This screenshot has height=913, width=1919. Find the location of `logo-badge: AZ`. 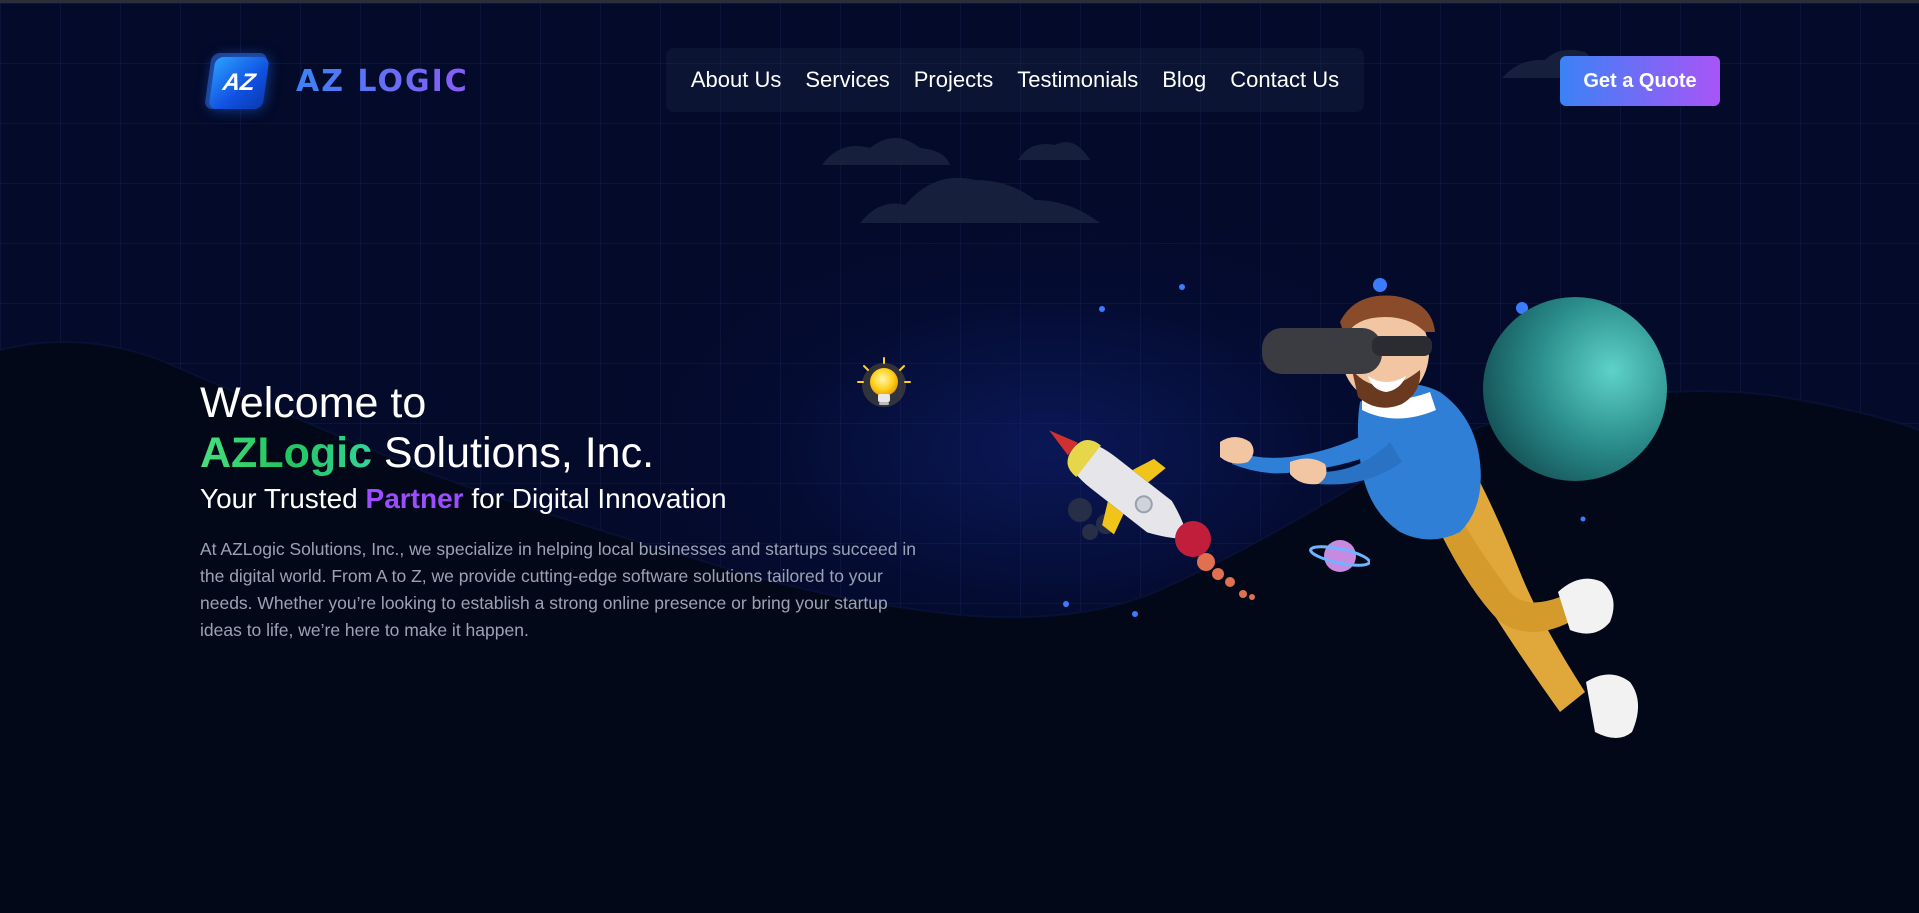

logo-badge: AZ is located at coordinates (237, 81).